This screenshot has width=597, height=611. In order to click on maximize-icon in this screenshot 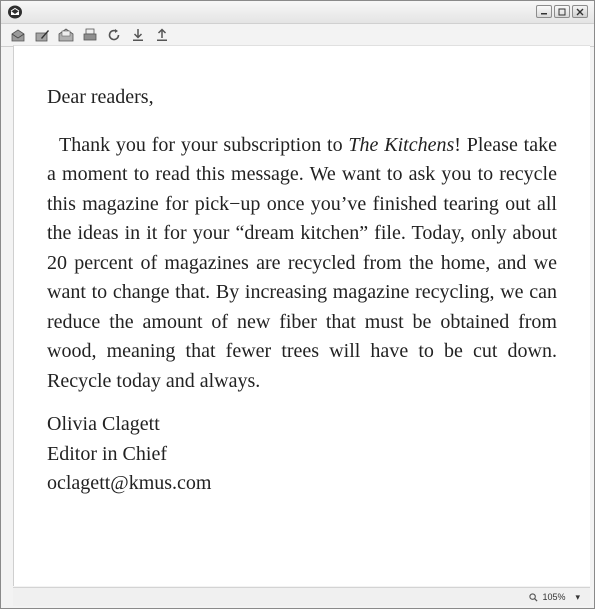, I will do `click(562, 11)`.